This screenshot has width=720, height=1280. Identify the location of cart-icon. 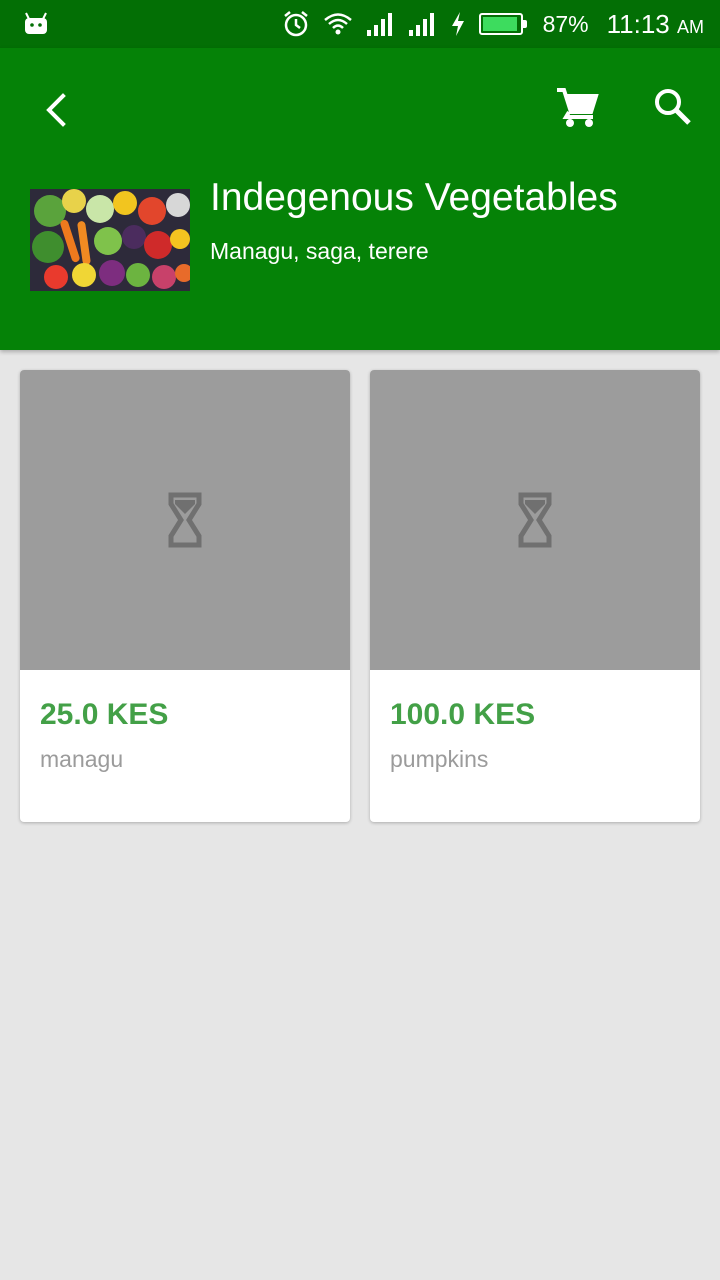
(578, 107).